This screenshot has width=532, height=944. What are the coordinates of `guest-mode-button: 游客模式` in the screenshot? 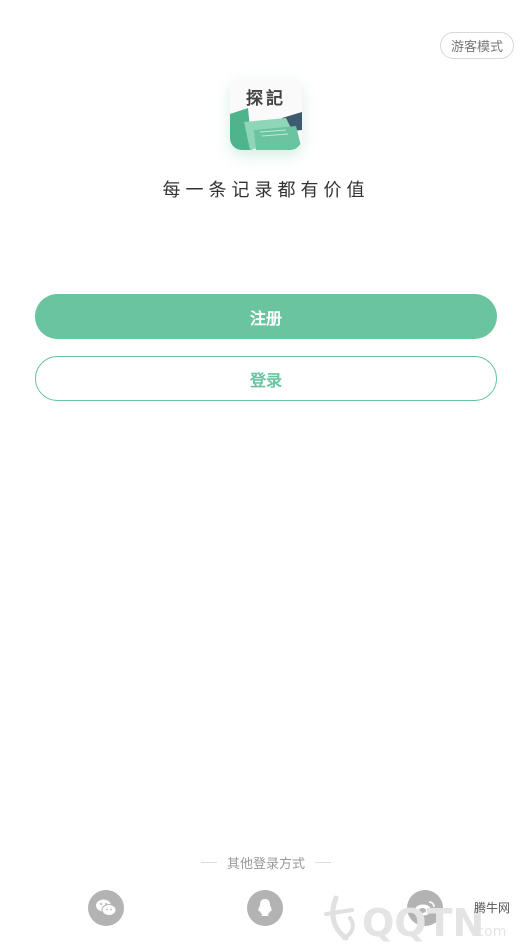 It's located at (477, 45).